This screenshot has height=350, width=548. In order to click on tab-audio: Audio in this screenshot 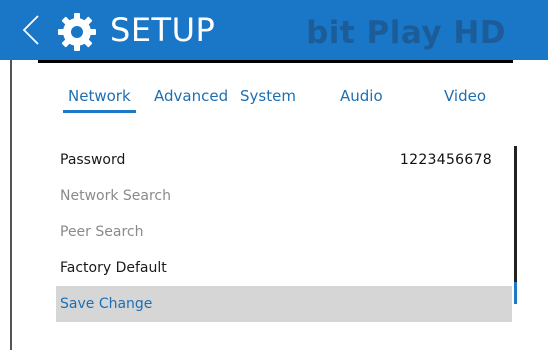, I will do `click(361, 96)`.